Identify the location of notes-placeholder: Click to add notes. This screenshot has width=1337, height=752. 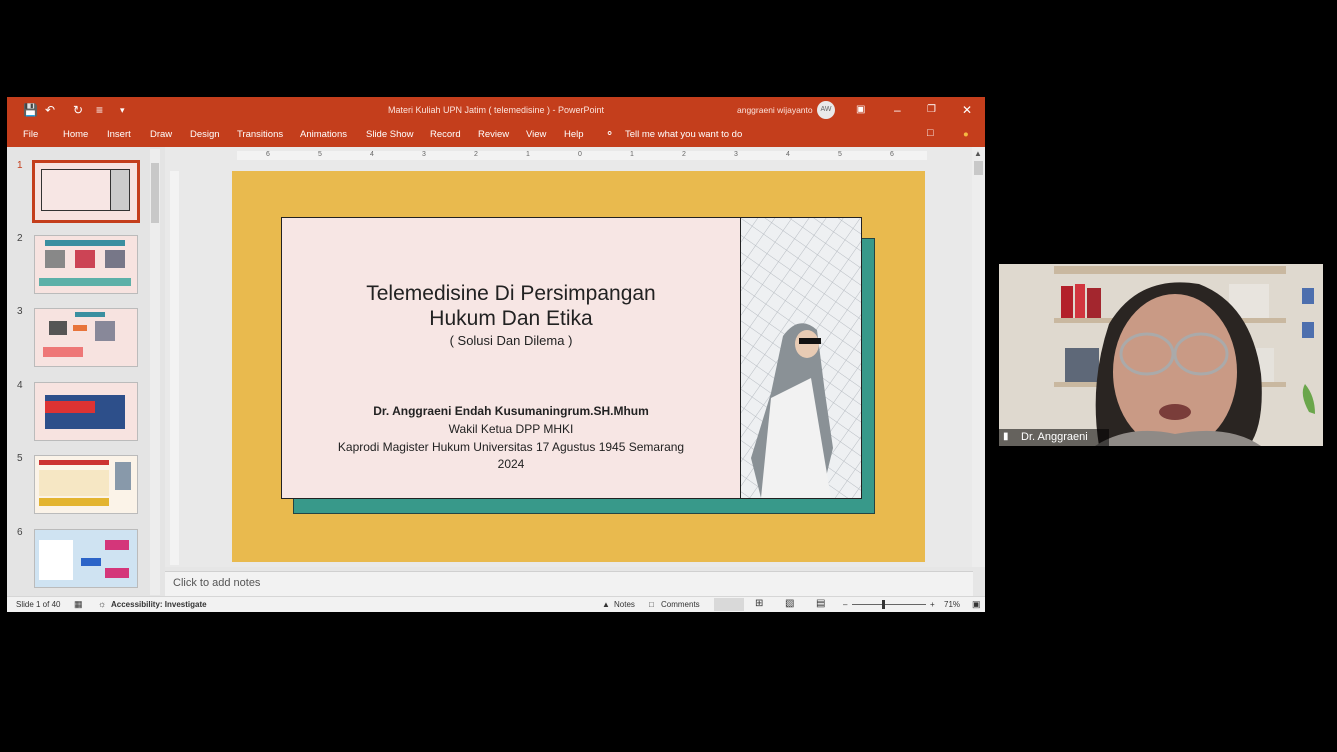
(216, 583).